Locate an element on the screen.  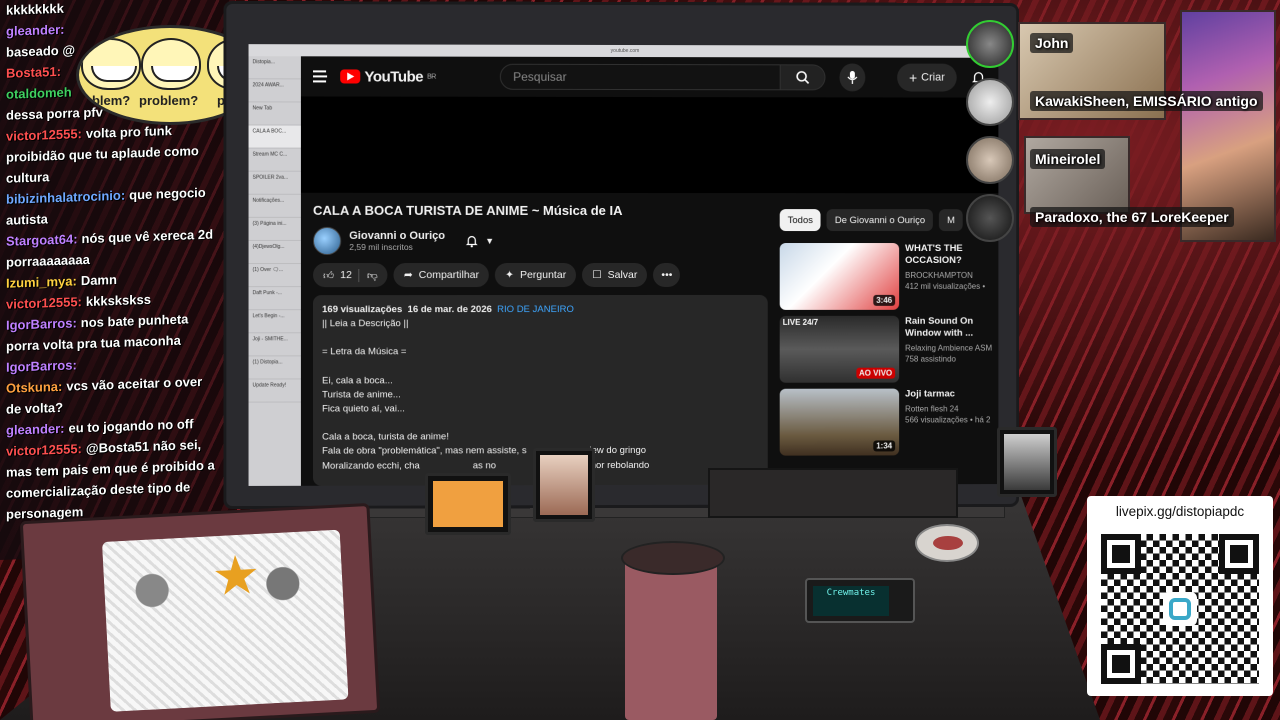
chat-text: nos bate punheta is located at coordinates (134, 321).